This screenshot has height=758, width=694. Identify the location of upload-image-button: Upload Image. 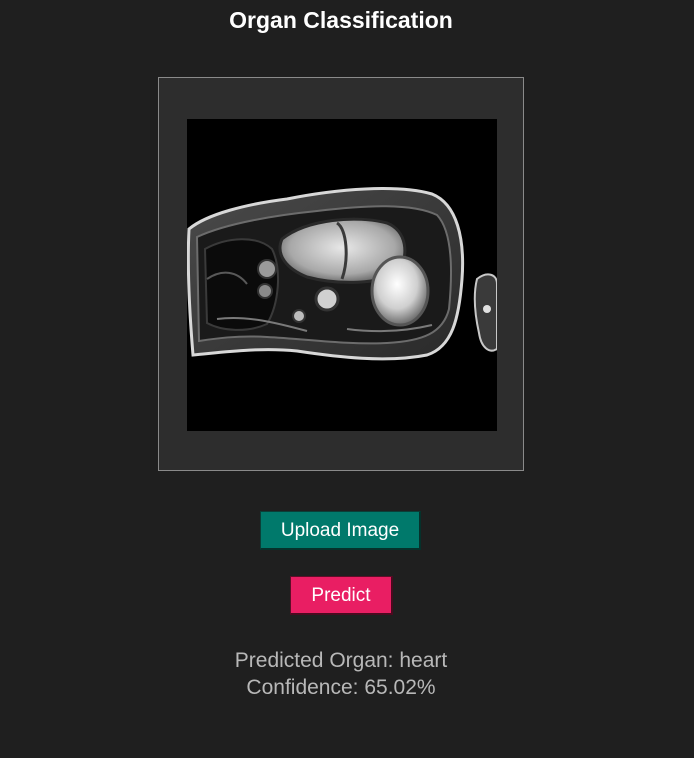
(340, 530).